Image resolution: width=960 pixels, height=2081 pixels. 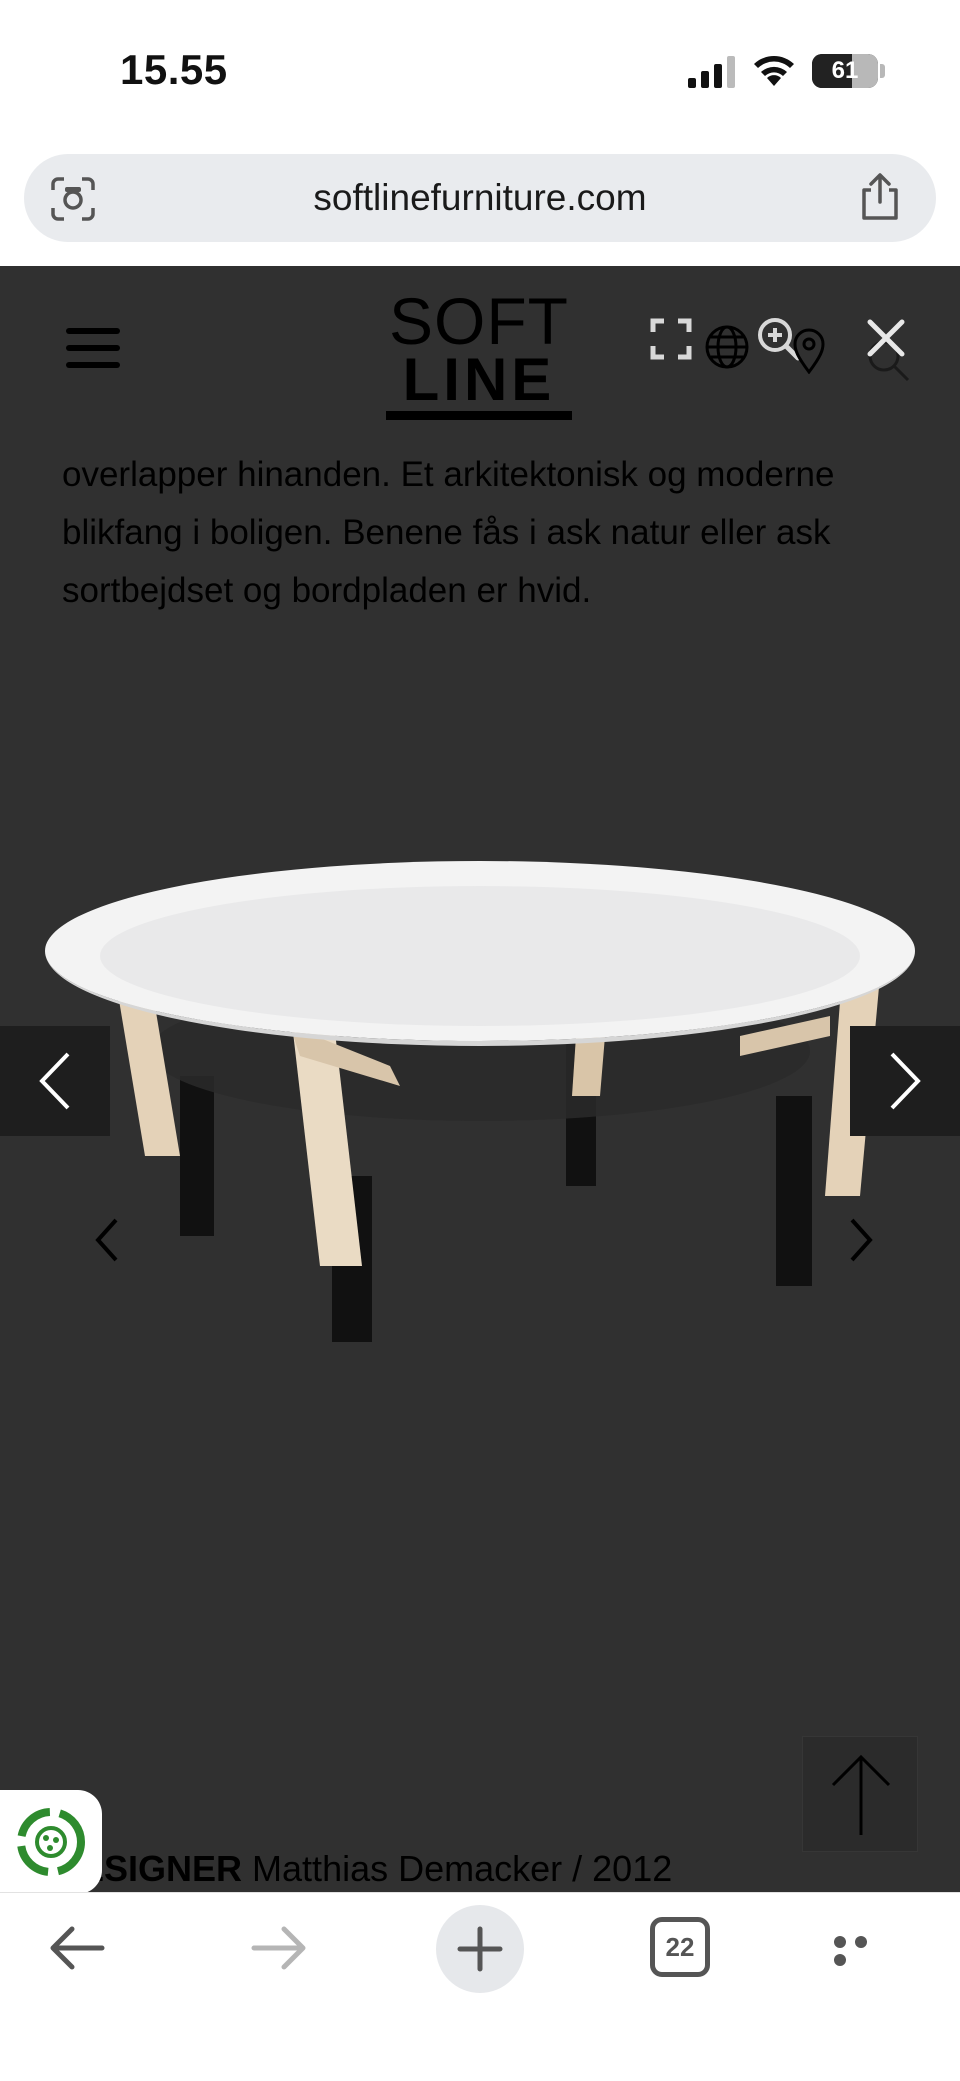 I want to click on close-icon, so click(x=886, y=338).